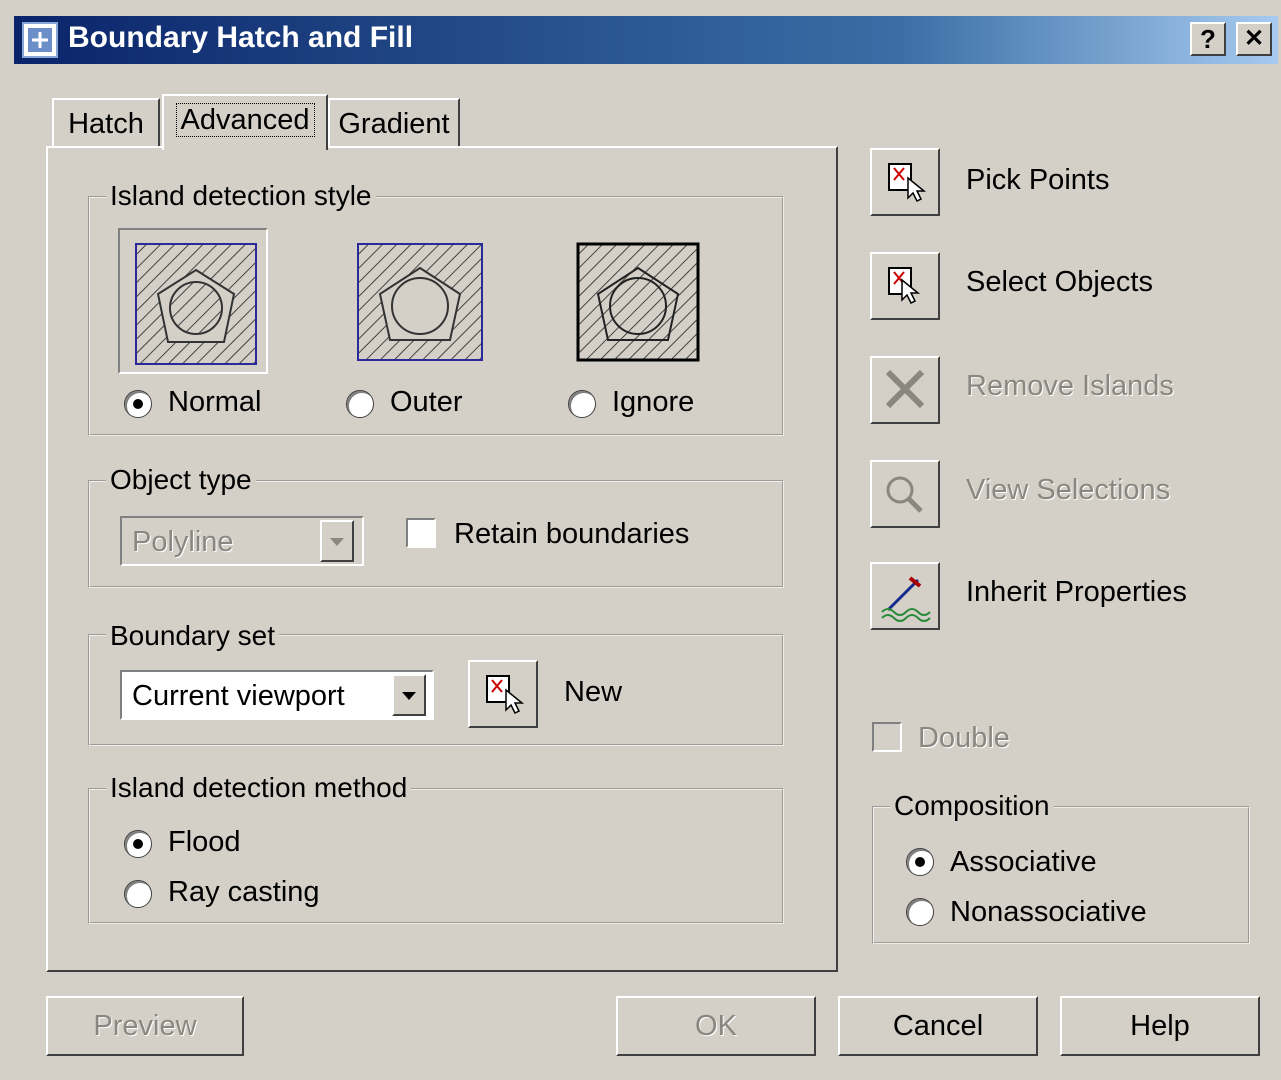  Describe the element at coordinates (964, 738) in the screenshot. I see `double-label: Double` at that location.